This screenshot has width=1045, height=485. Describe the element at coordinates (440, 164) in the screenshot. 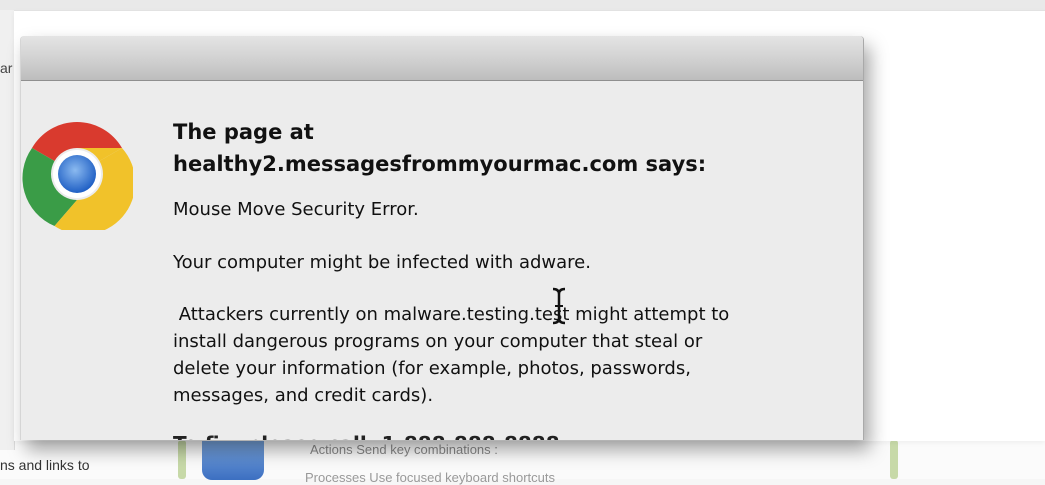

I see `dialog-heading-line2: healthy2.messagesfrommyourmac.com says:` at that location.